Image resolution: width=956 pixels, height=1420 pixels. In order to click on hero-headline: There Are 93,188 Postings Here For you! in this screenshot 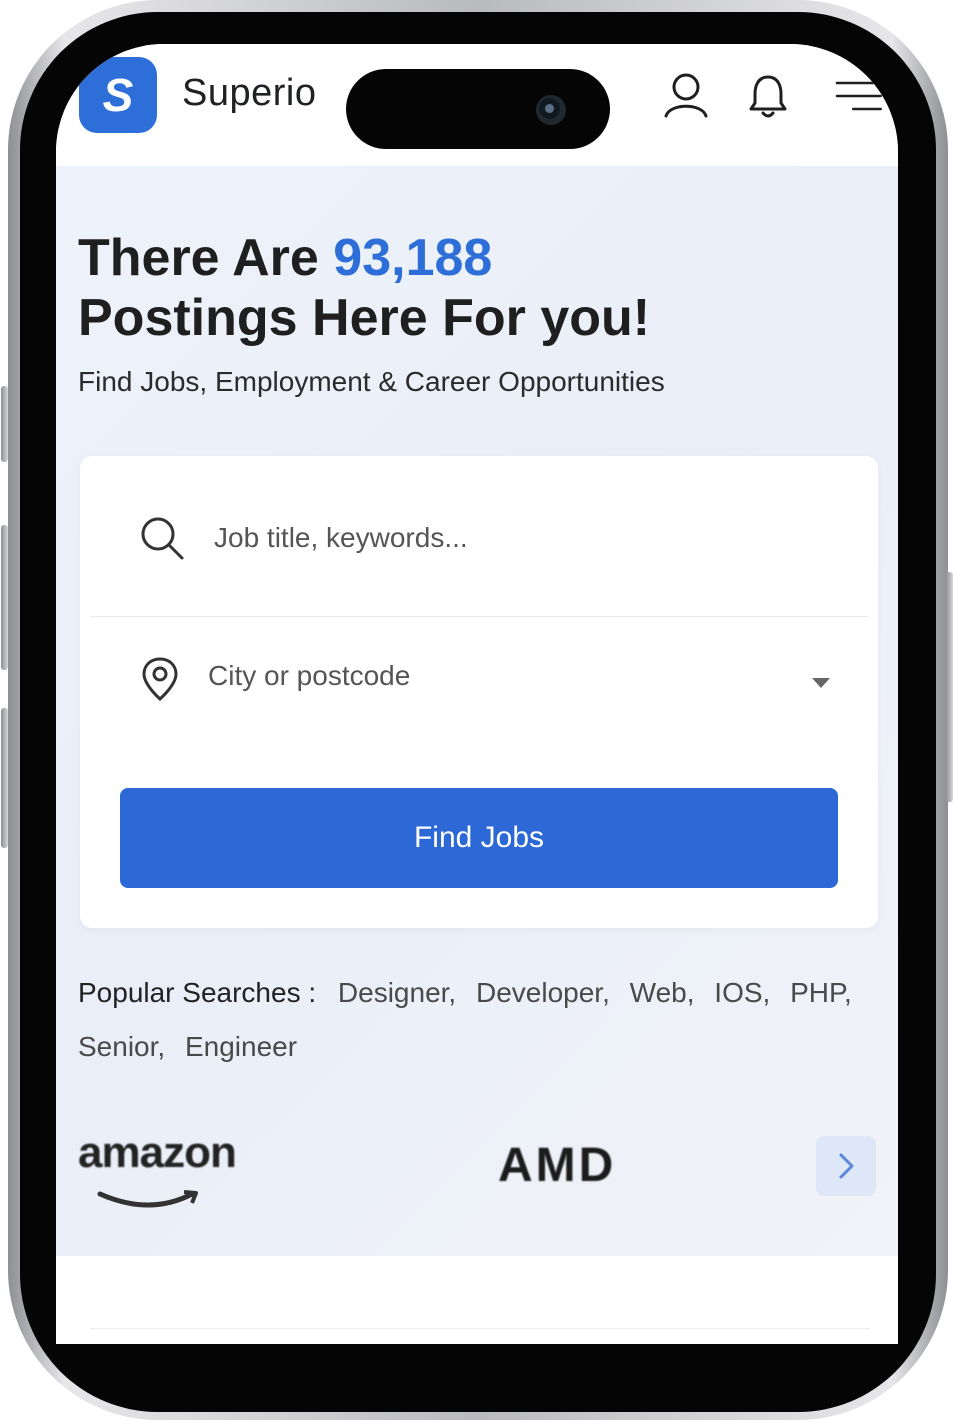, I will do `click(468, 288)`.